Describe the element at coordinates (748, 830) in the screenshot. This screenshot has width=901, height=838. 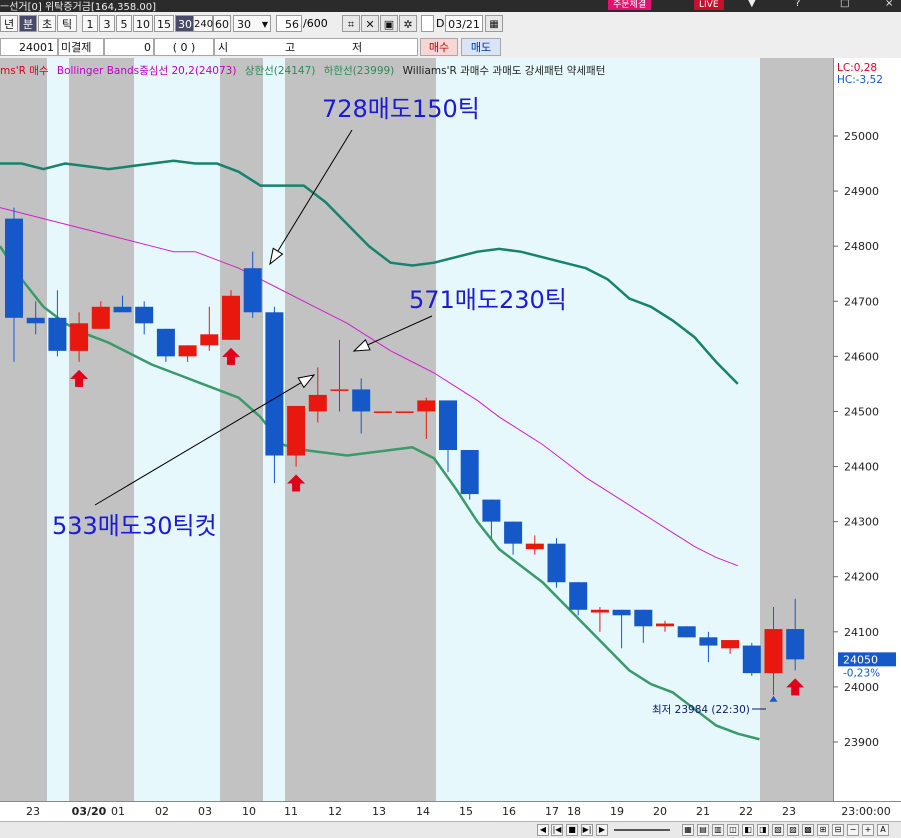
I see `tool-icon-5: ◧` at that location.